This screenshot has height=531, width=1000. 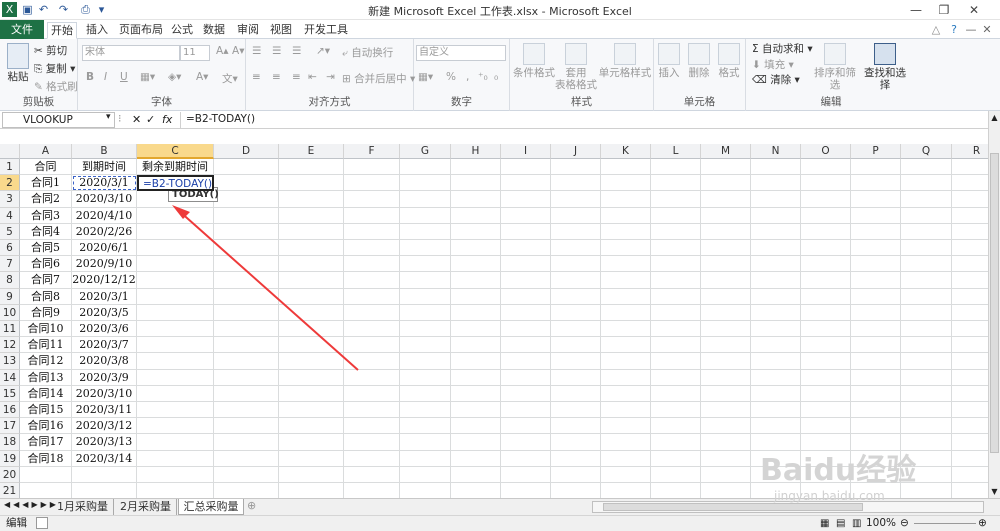 I want to click on cell-r2, so click(x=970, y=183).